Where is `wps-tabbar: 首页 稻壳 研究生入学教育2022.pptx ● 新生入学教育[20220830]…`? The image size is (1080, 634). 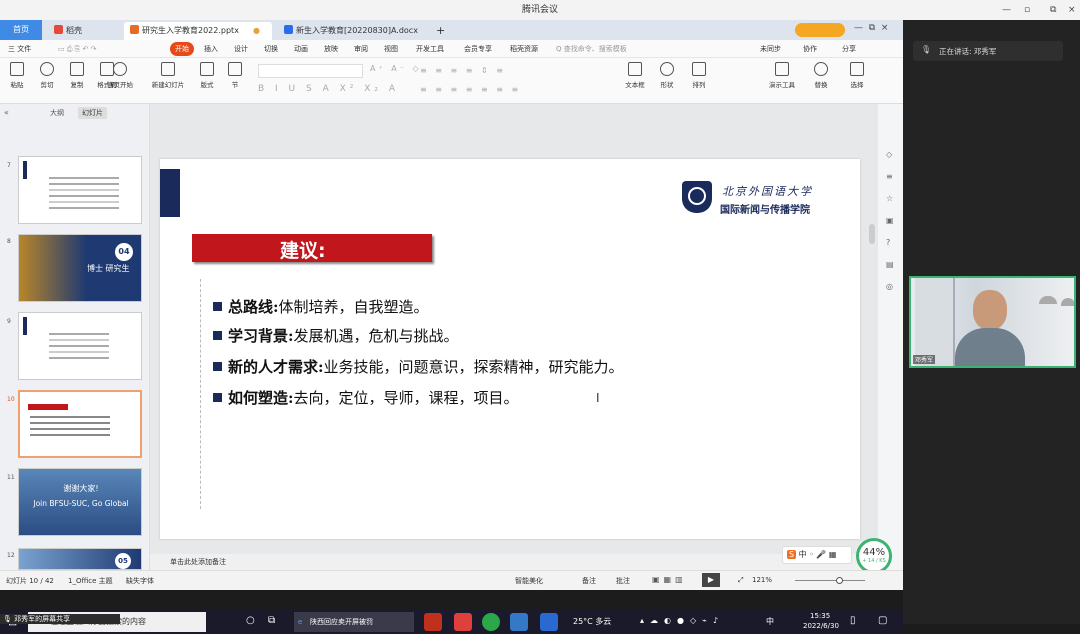 wps-tabbar: 首页 稻壳 研究生入学教育2022.pptx ● 新生入学教育[20220830]… is located at coordinates (451, 30).